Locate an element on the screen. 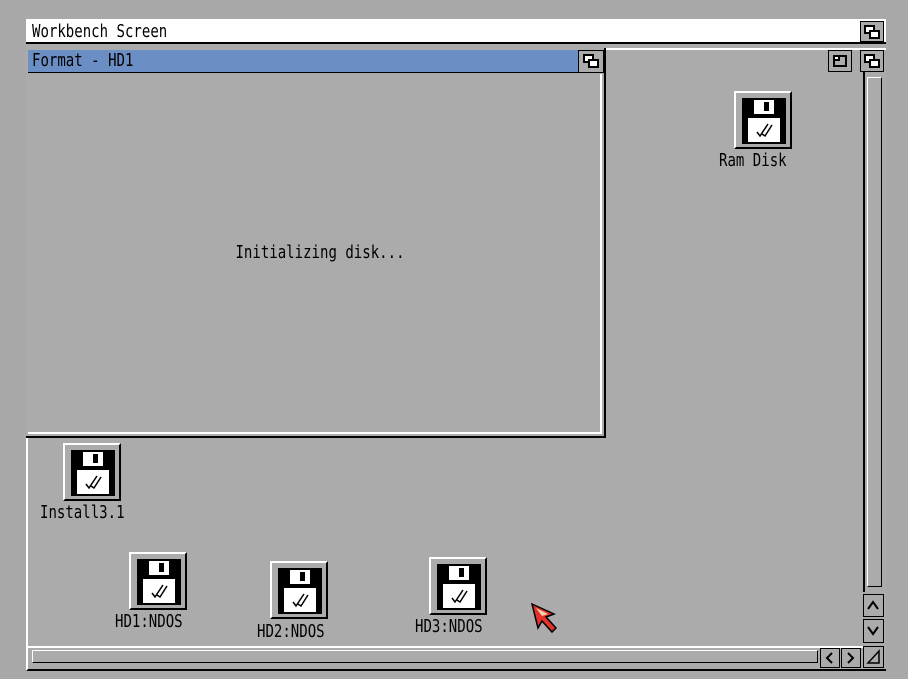 The height and width of the screenshot is (679, 908). vertical-scroll-knob is located at coordinates (874, 332).